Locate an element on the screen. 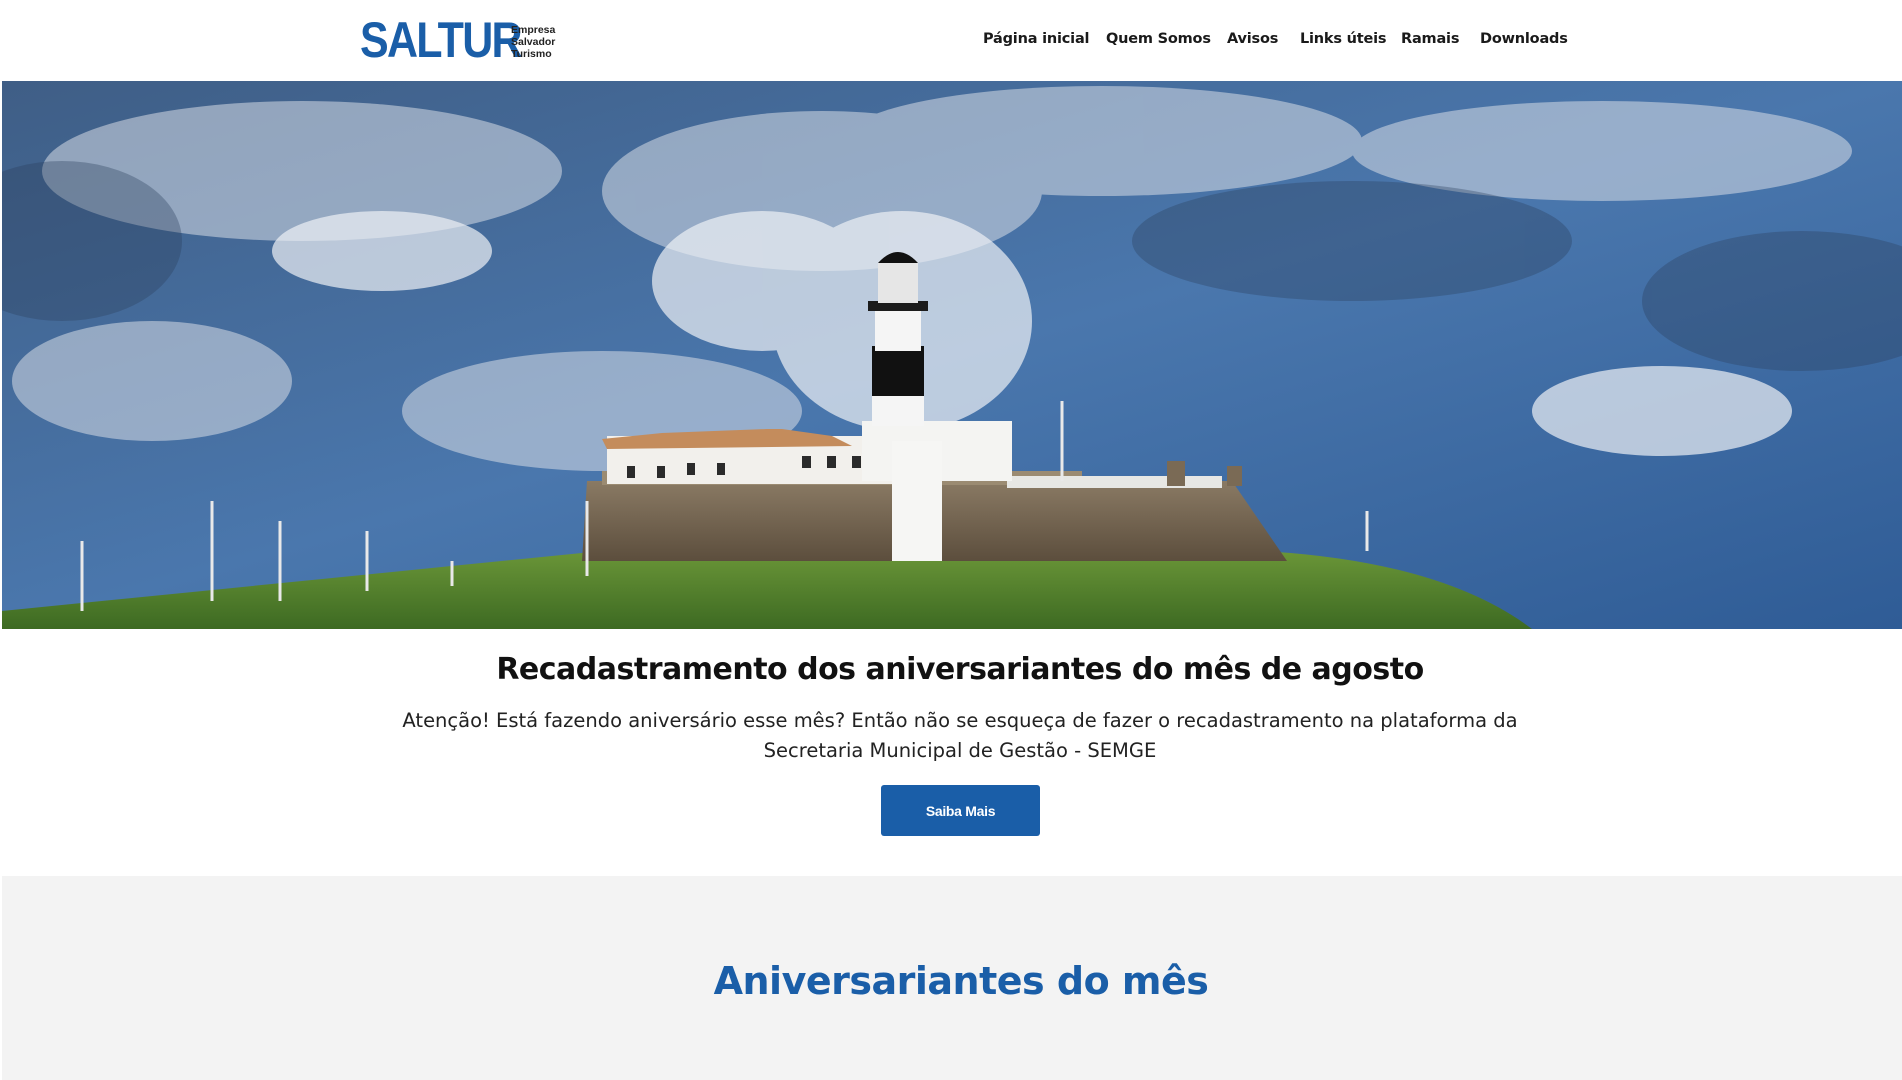 The width and height of the screenshot is (1902, 1080). birthdays-title: Aniversariantes do mês is located at coordinates (961, 981).